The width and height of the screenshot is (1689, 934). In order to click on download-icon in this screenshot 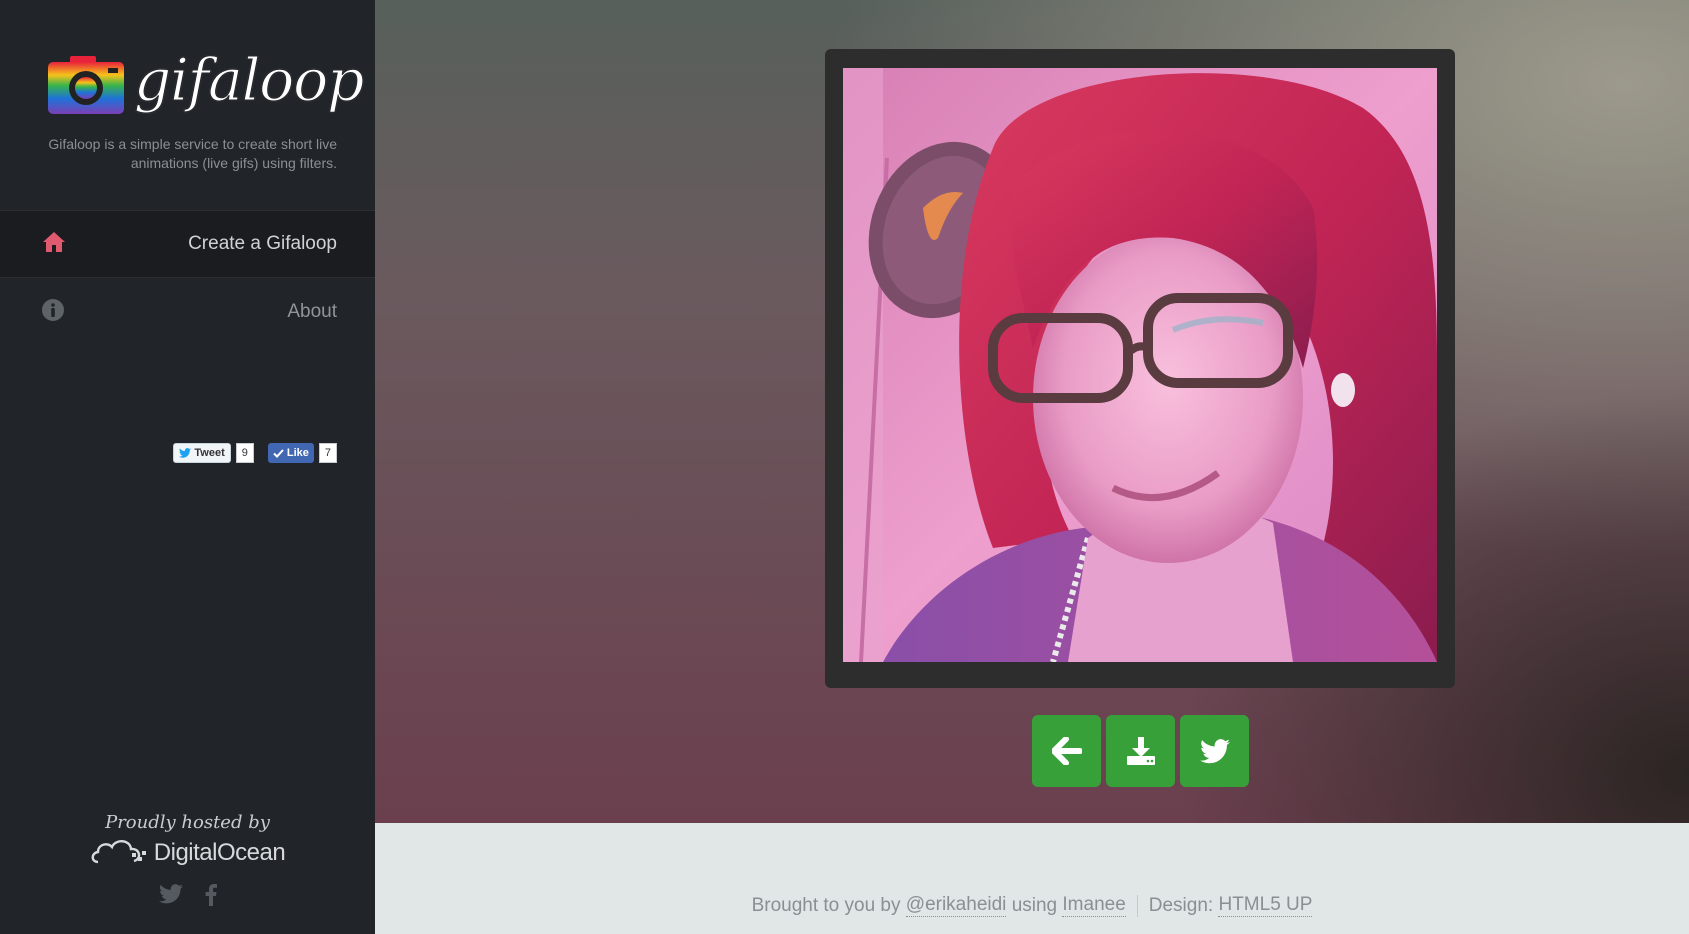, I will do `click(1140, 751)`.